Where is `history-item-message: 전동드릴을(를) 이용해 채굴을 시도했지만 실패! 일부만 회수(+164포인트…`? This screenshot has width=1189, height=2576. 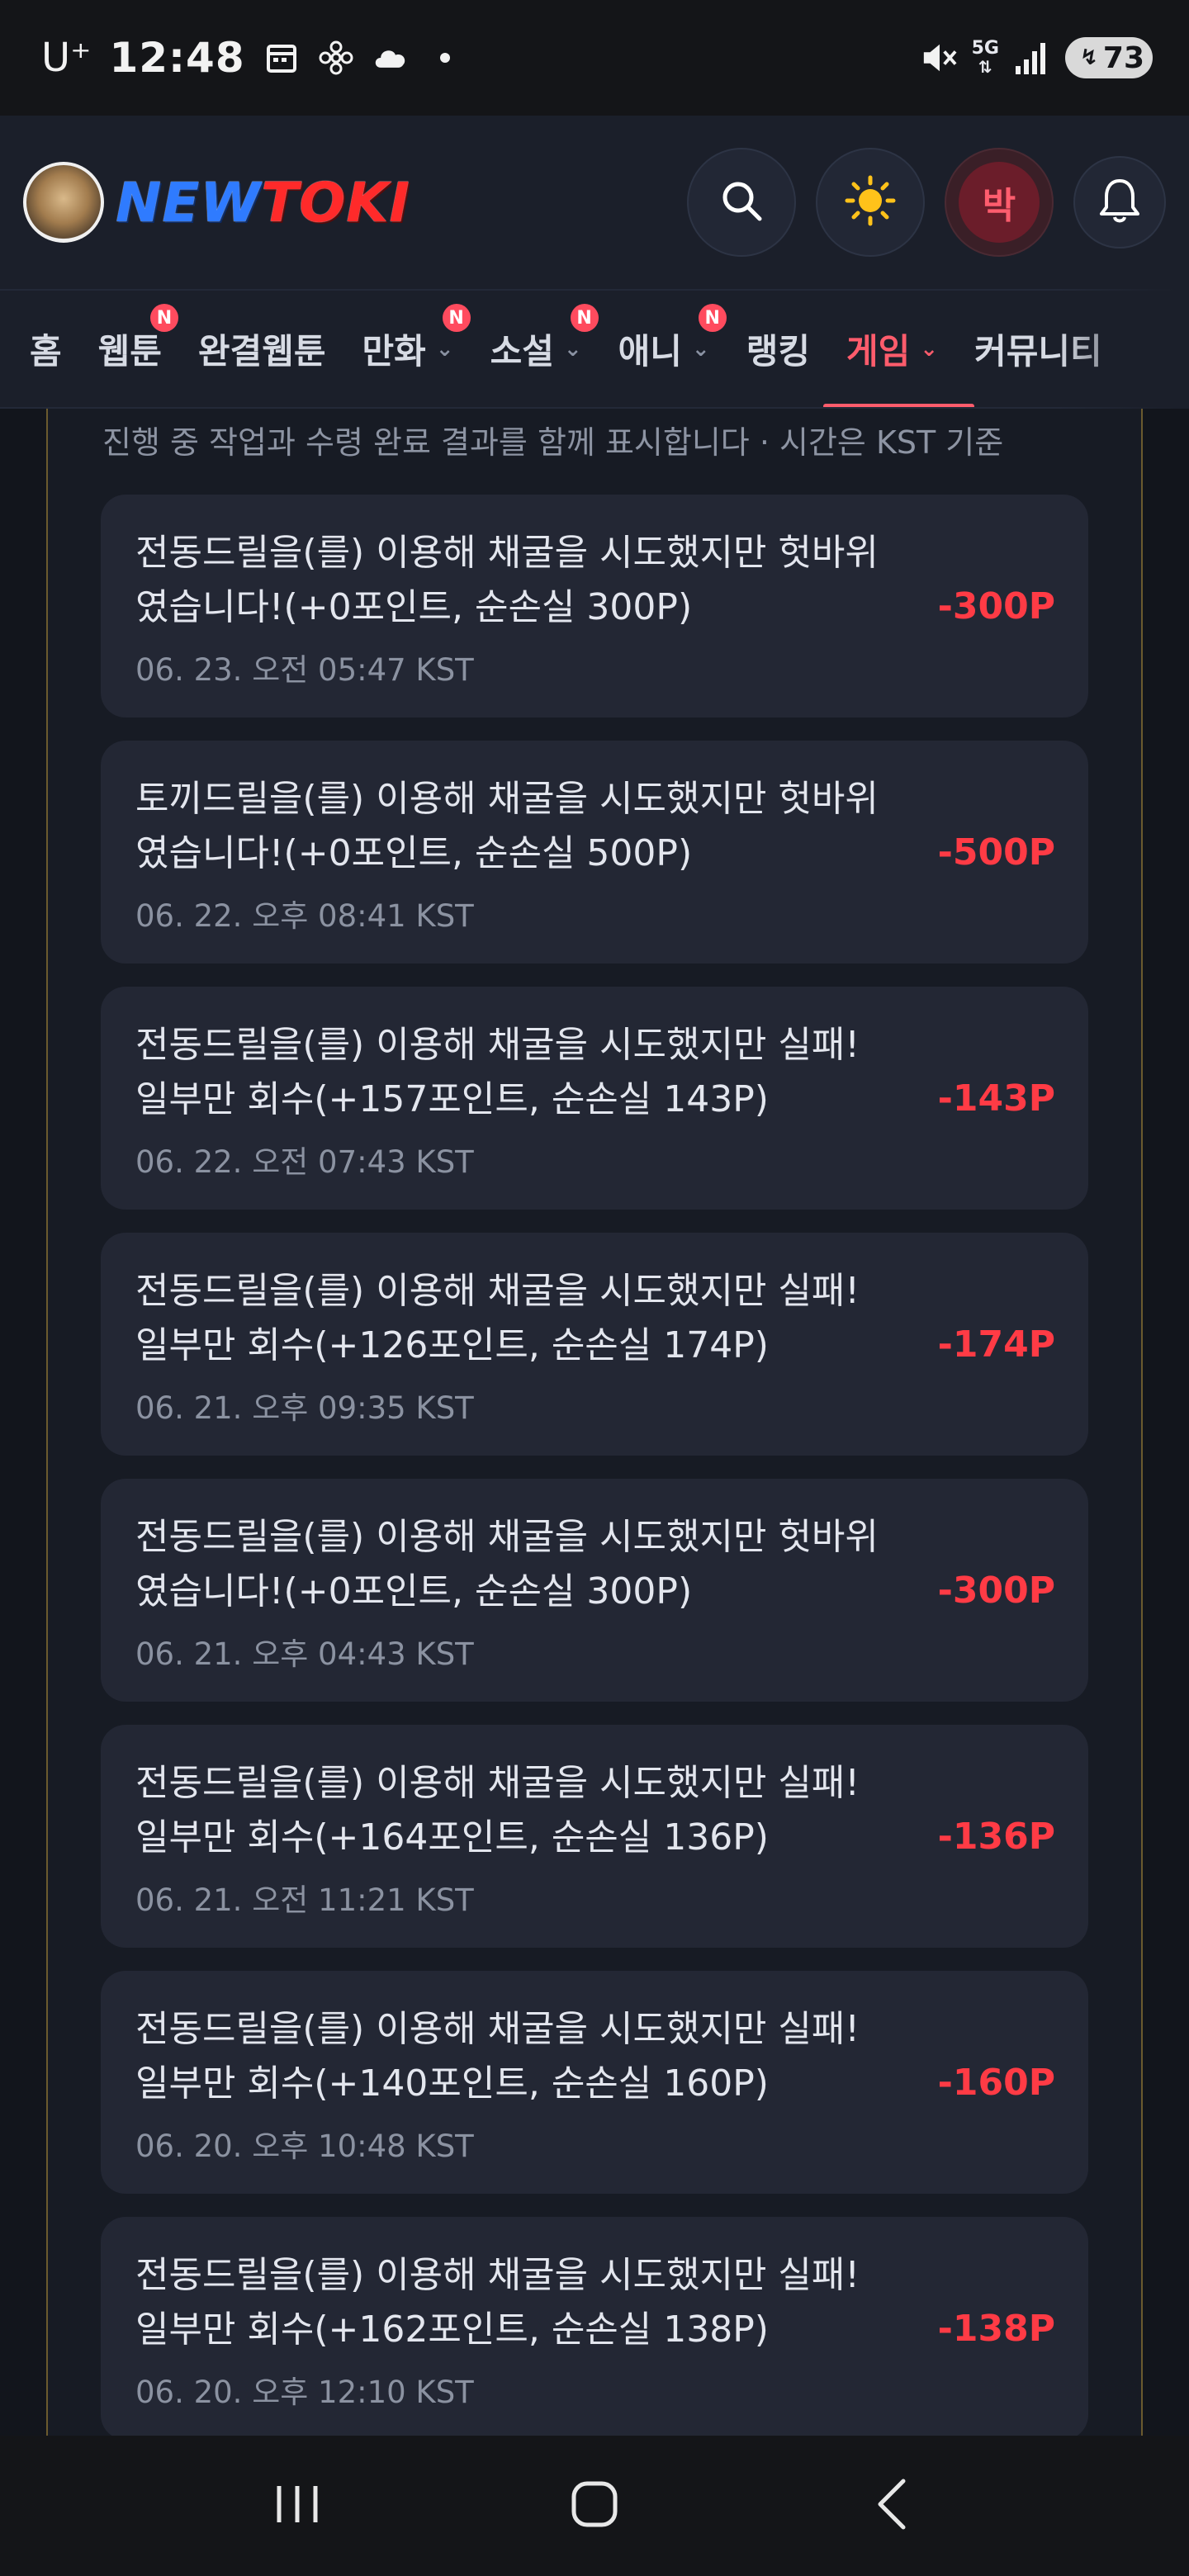
history-item-message: 전동드릴을(를) 이용해 채굴을 시도했지만 실패! 일부만 회수(+164포인트… is located at coordinates (523, 1810).